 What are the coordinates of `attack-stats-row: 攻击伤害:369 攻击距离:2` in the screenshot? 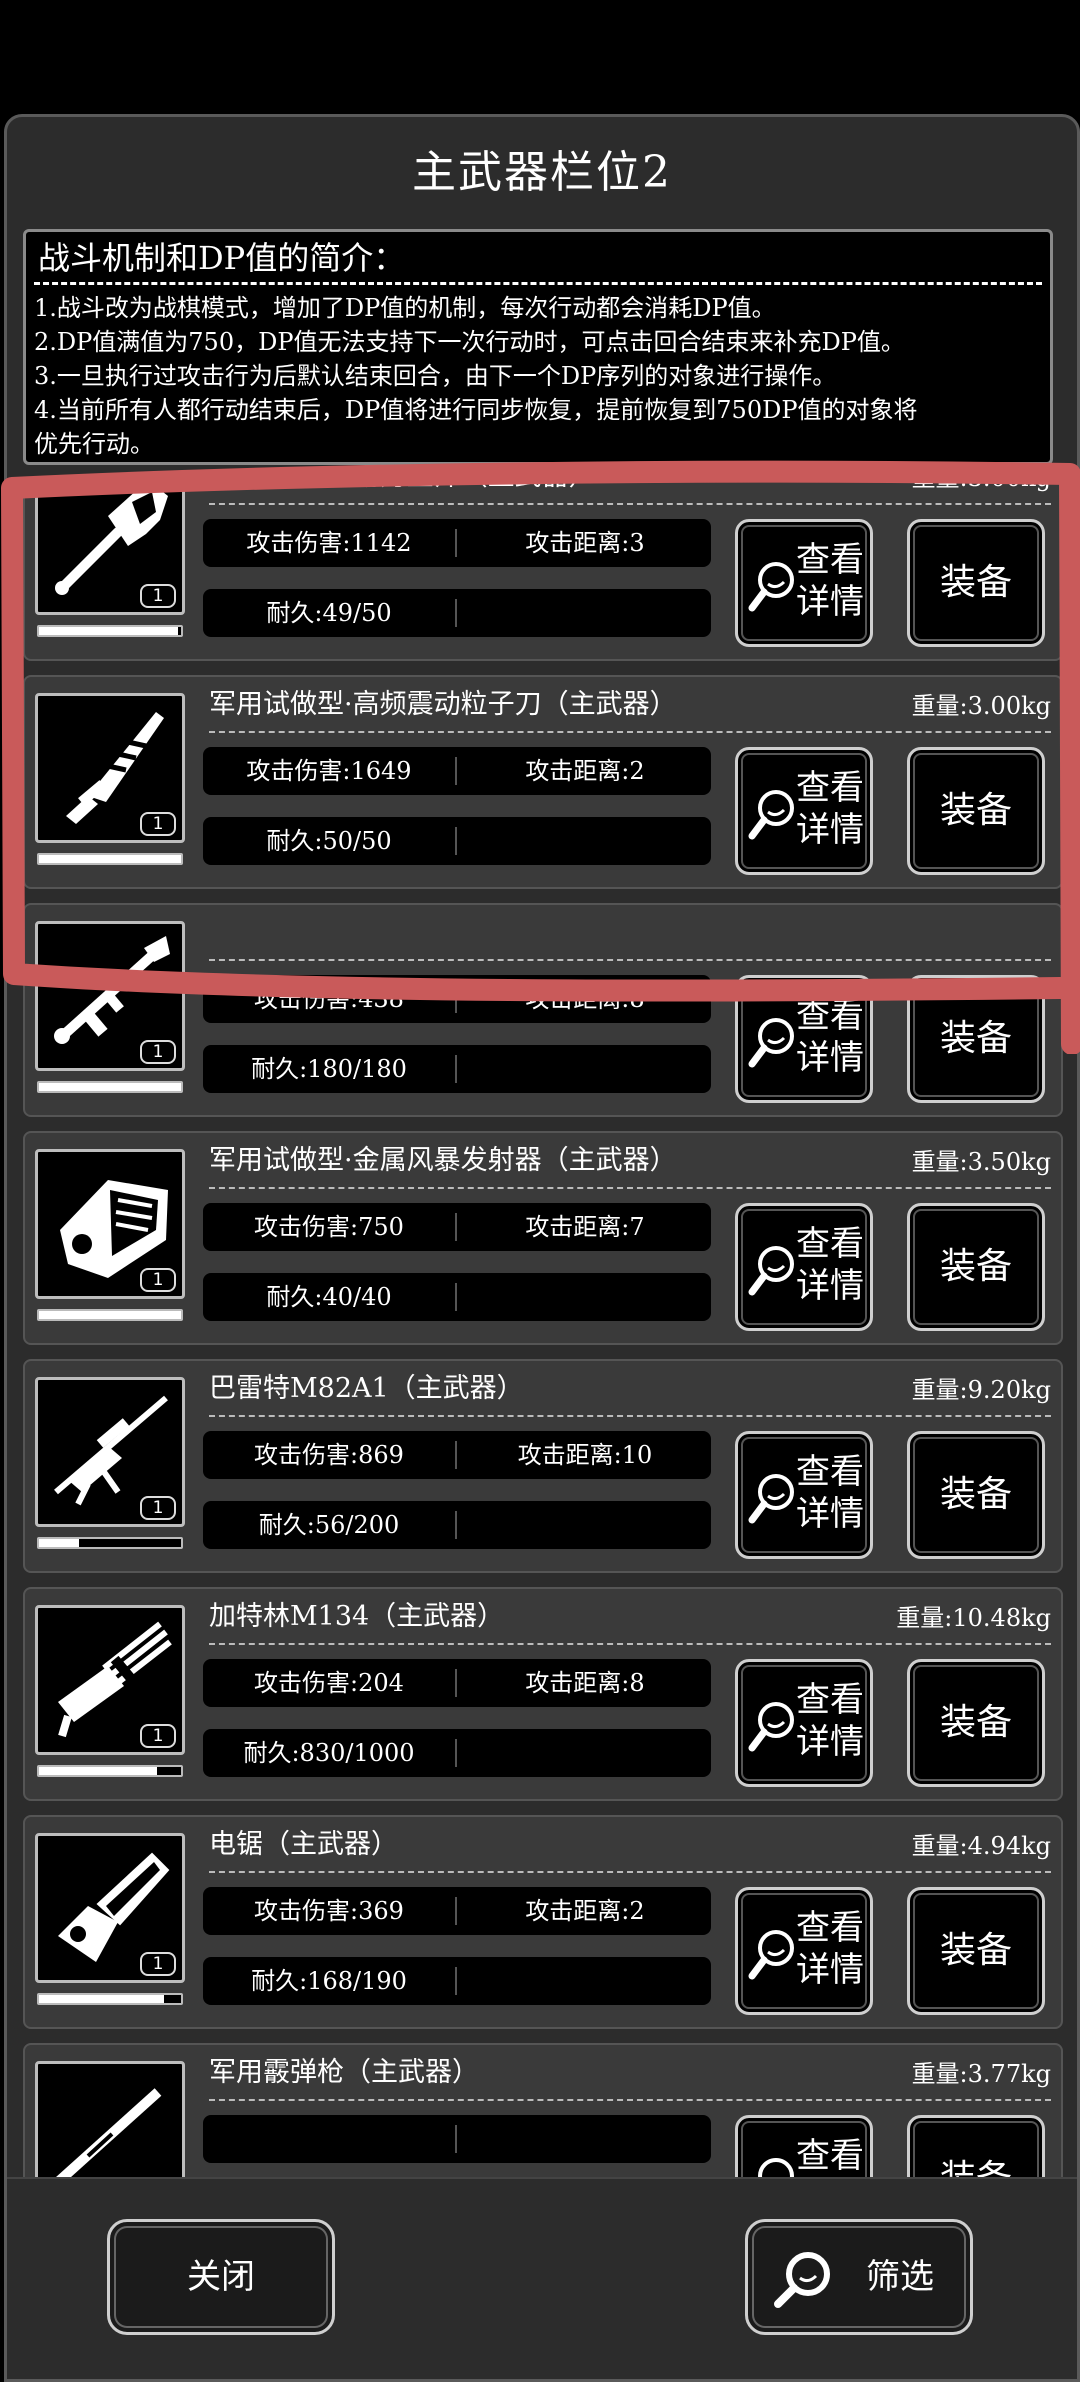 It's located at (457, 1911).